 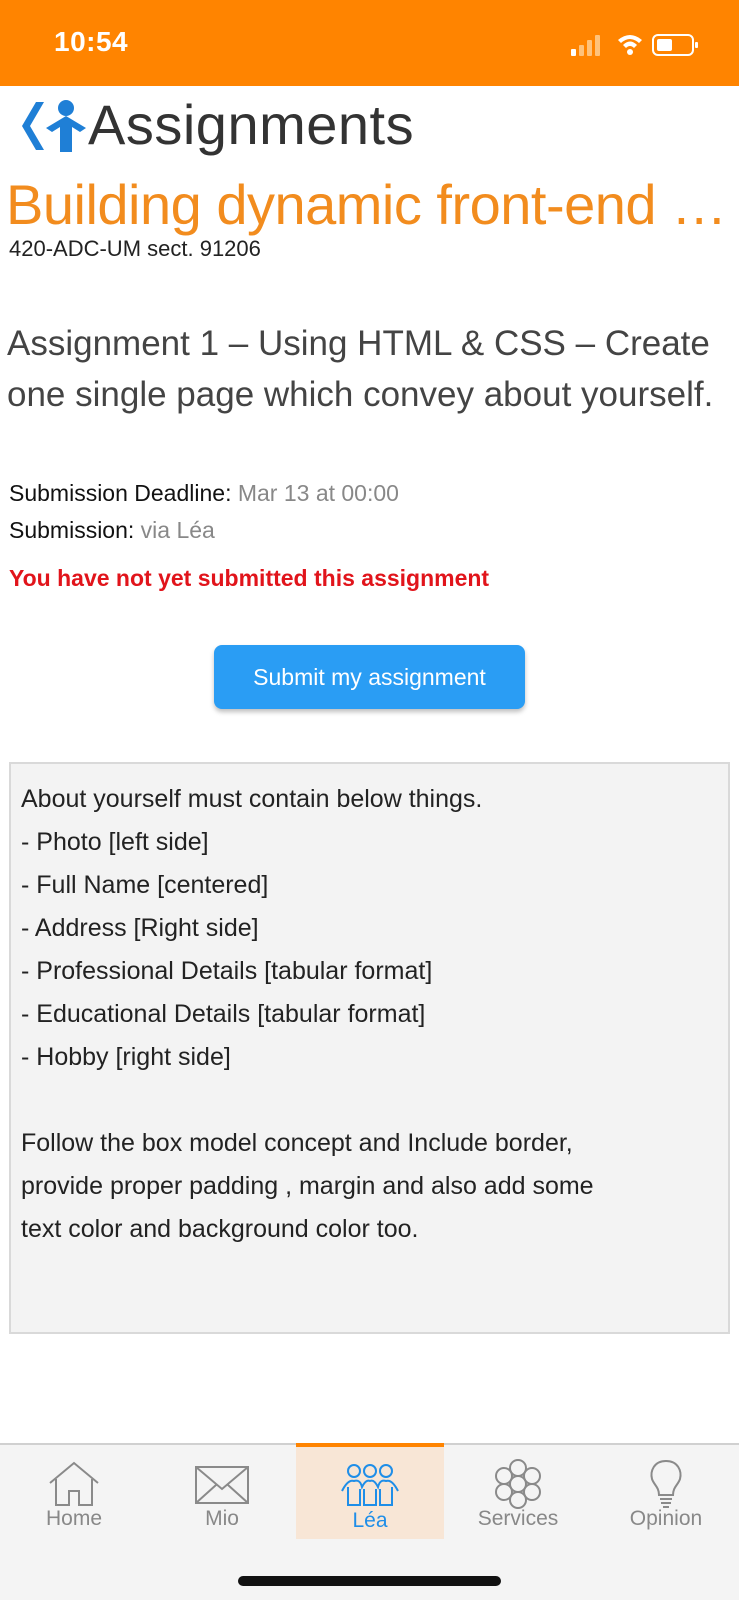 I want to click on nav-header: Assignments, so click(x=369, y=131).